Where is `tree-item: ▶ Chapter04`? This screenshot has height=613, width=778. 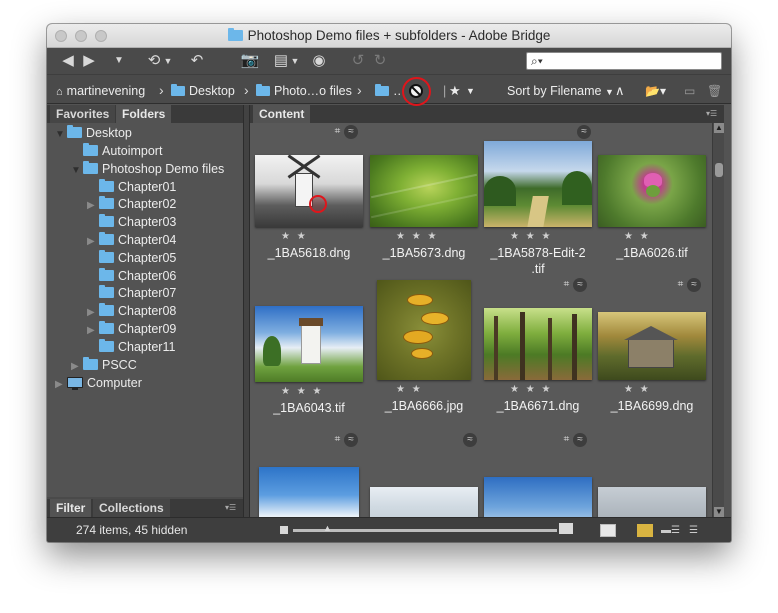
tree-item: ▶ Chapter04 is located at coordinates (131, 240).